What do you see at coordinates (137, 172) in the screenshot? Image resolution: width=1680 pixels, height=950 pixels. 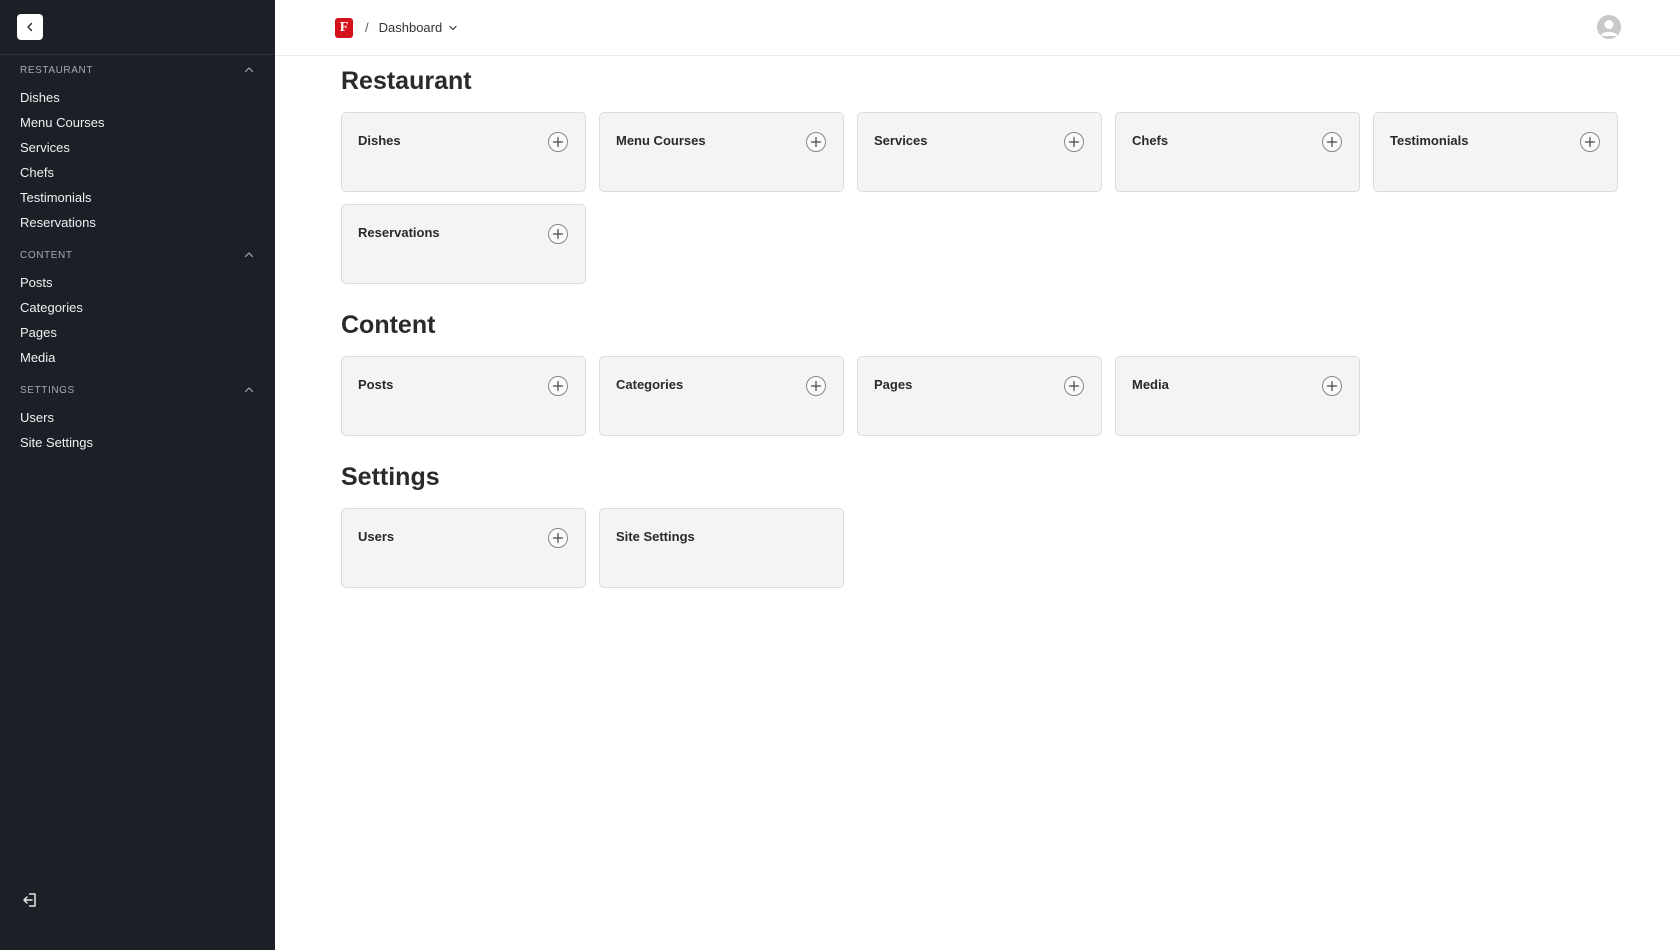 I see `sidebar-item-chefs: Chefs` at bounding box center [137, 172].